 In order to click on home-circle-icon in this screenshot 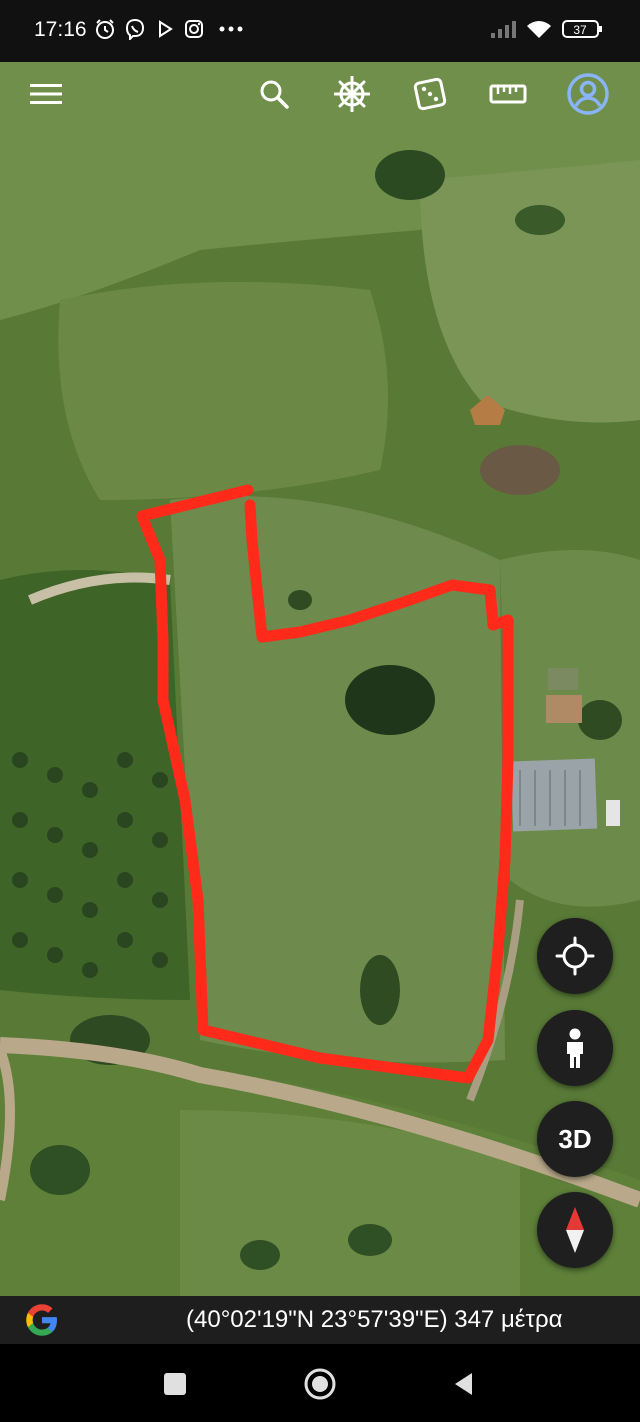, I will do `click(320, 1384)`.